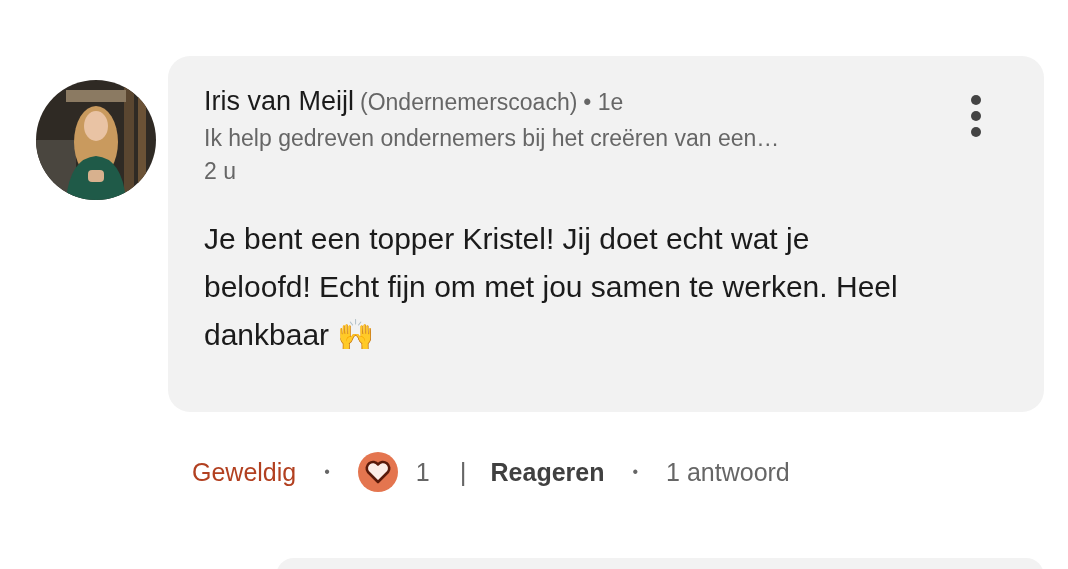 Image resolution: width=1068 pixels, height=569 pixels. What do you see at coordinates (244, 472) in the screenshot?
I see `reaction-button: Geweldig` at bounding box center [244, 472].